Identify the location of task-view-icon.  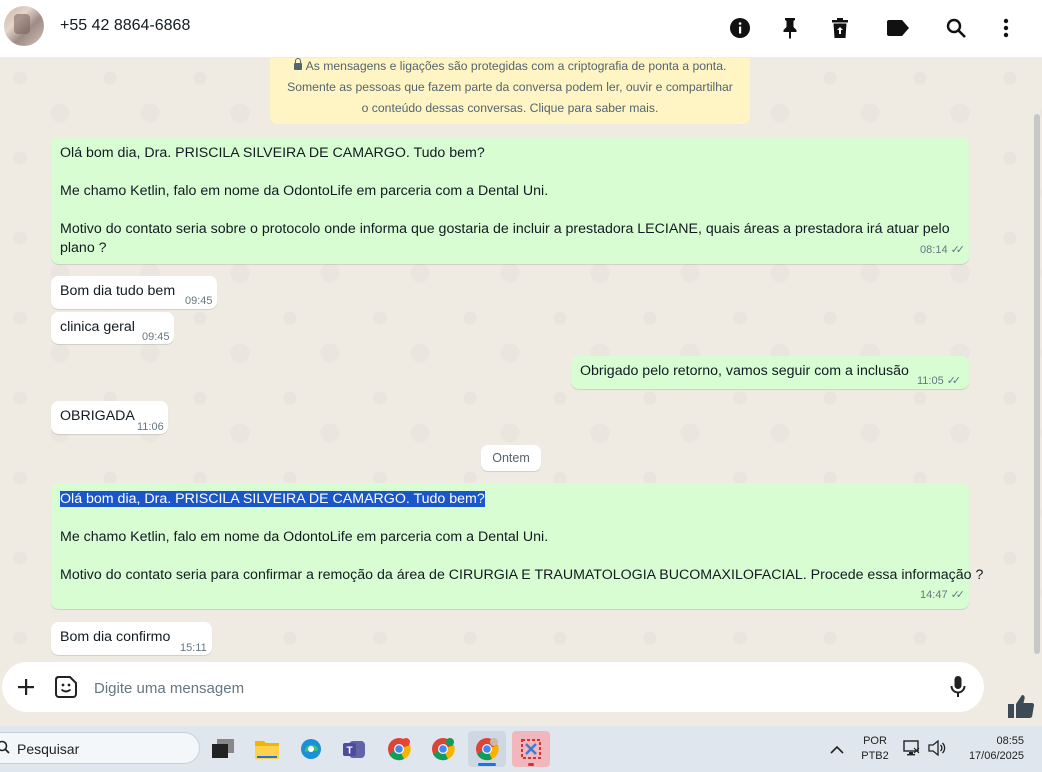
(223, 749).